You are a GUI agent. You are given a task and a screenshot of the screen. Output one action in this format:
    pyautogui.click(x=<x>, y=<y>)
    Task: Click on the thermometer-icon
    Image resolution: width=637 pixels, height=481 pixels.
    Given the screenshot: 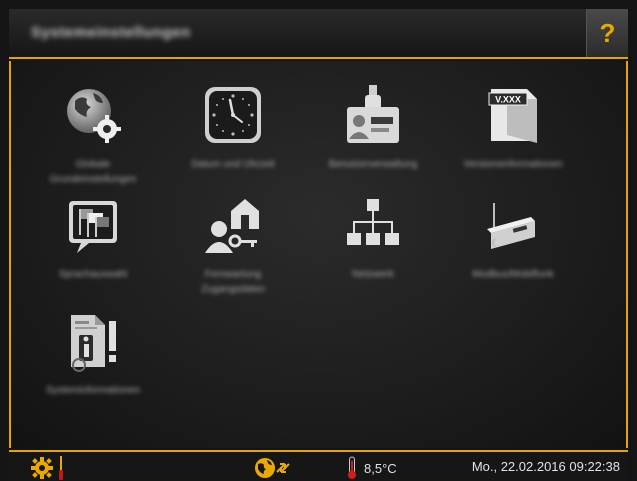 What is the action you would take?
    pyautogui.click(x=352, y=467)
    